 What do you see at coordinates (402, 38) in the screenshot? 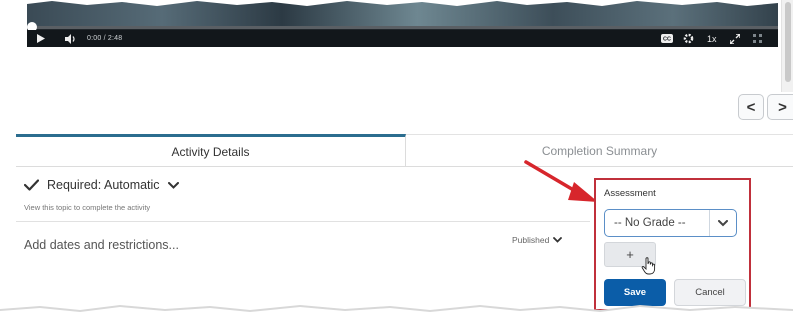
I see `player-controls: 0:00 / 2:48 CC 1x` at bounding box center [402, 38].